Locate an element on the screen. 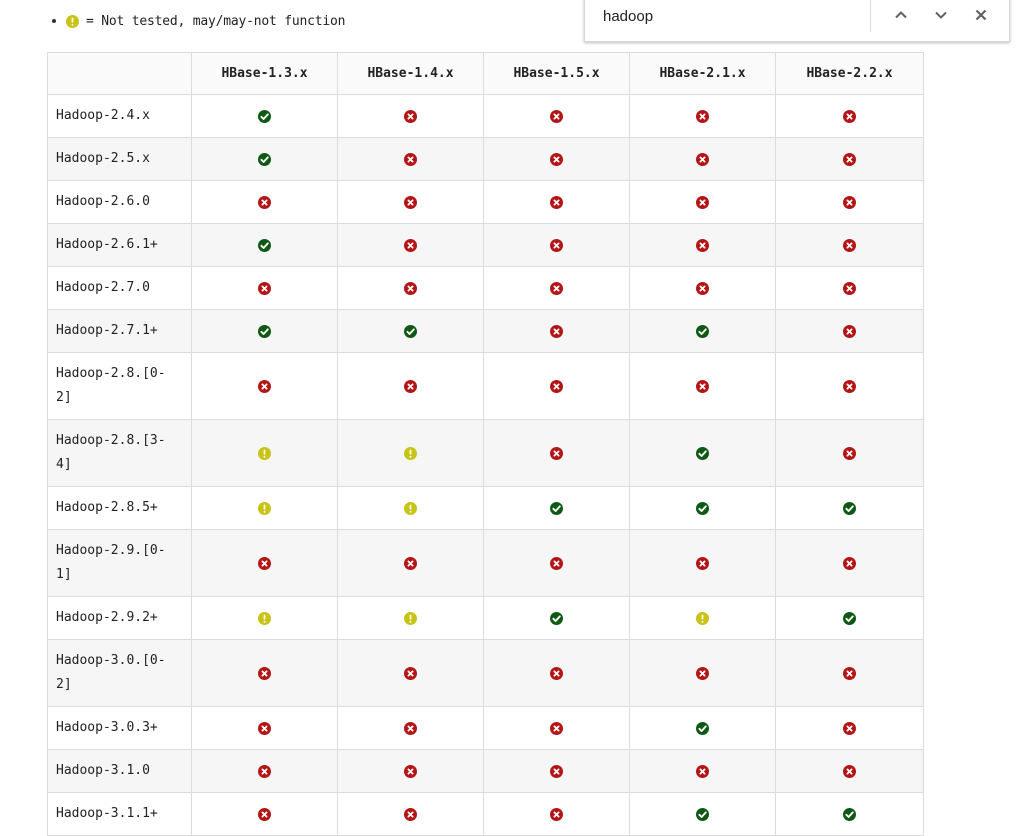 This screenshot has height=836, width=1017. table-row: Hadoop-3.1.0 is located at coordinates (485, 771).